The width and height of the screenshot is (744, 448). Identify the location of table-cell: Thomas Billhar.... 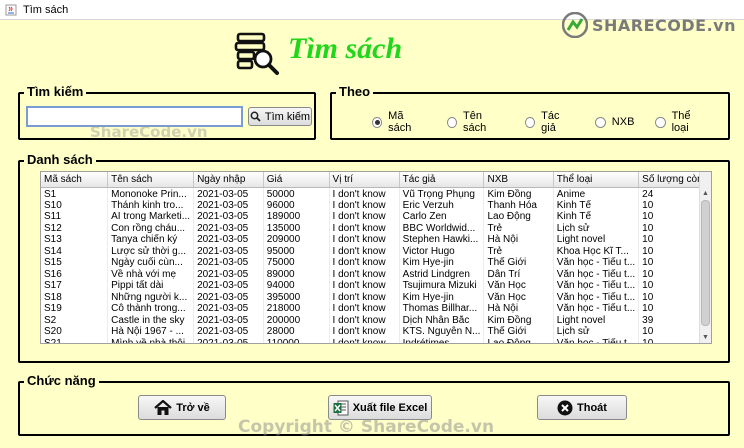
(442, 309).